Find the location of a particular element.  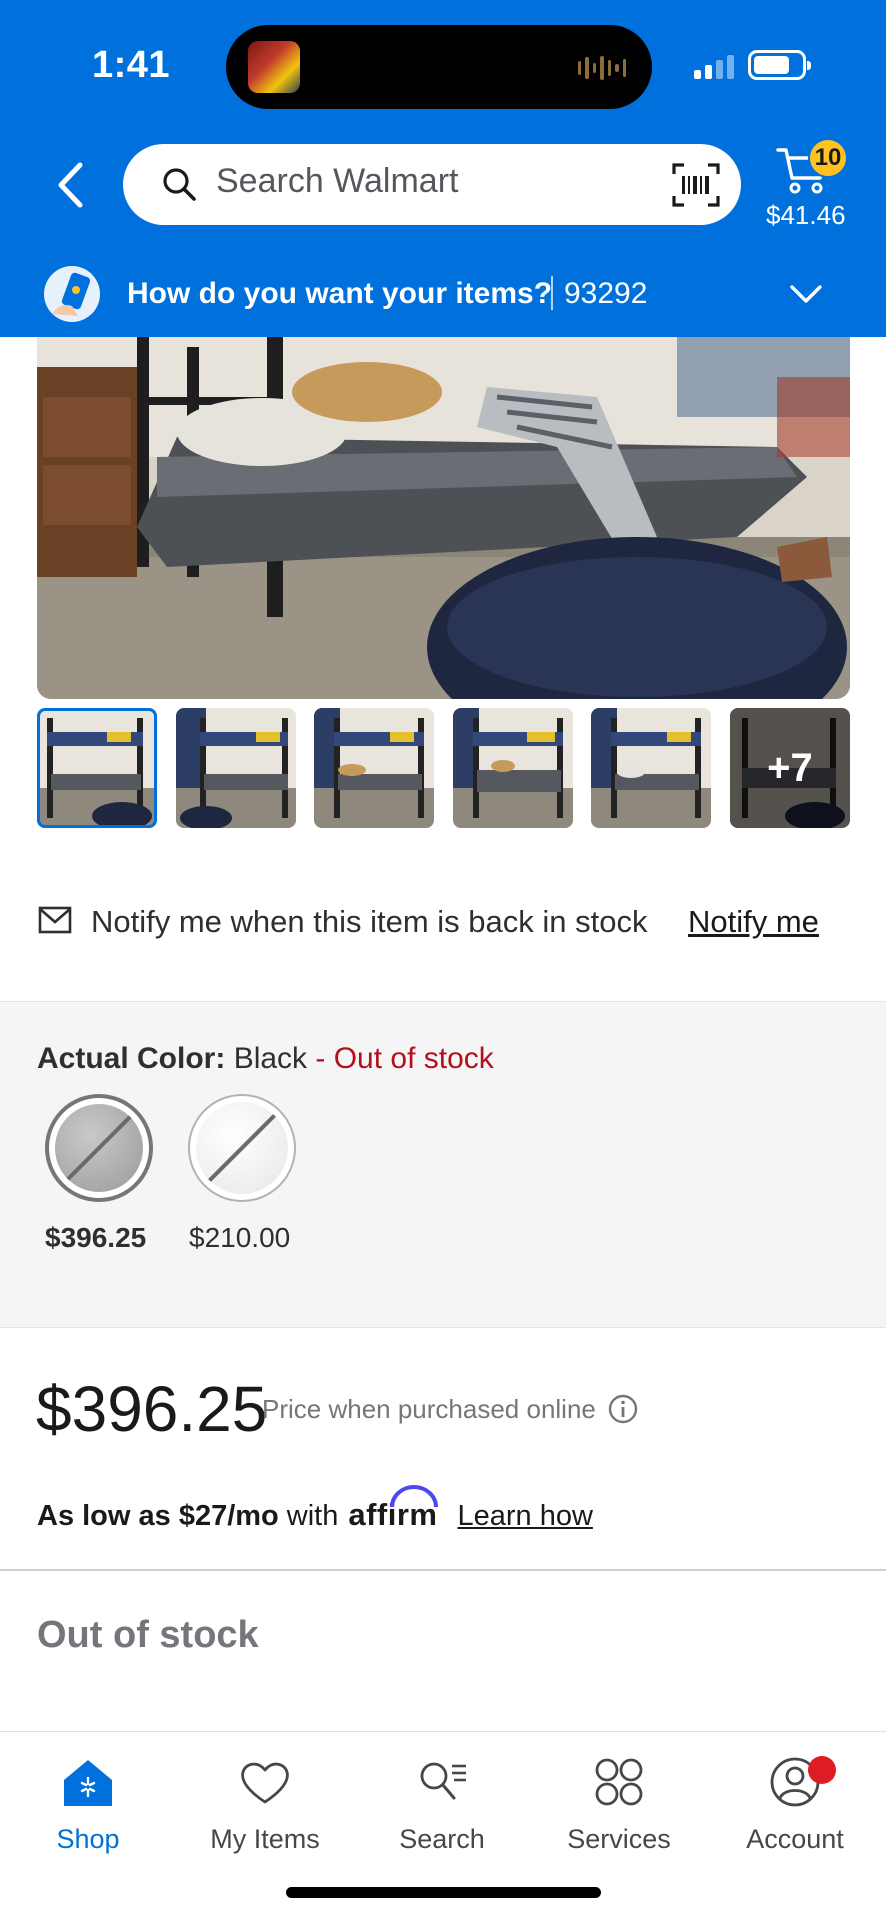

learn-how-link: Learn how is located at coordinates (525, 1516).